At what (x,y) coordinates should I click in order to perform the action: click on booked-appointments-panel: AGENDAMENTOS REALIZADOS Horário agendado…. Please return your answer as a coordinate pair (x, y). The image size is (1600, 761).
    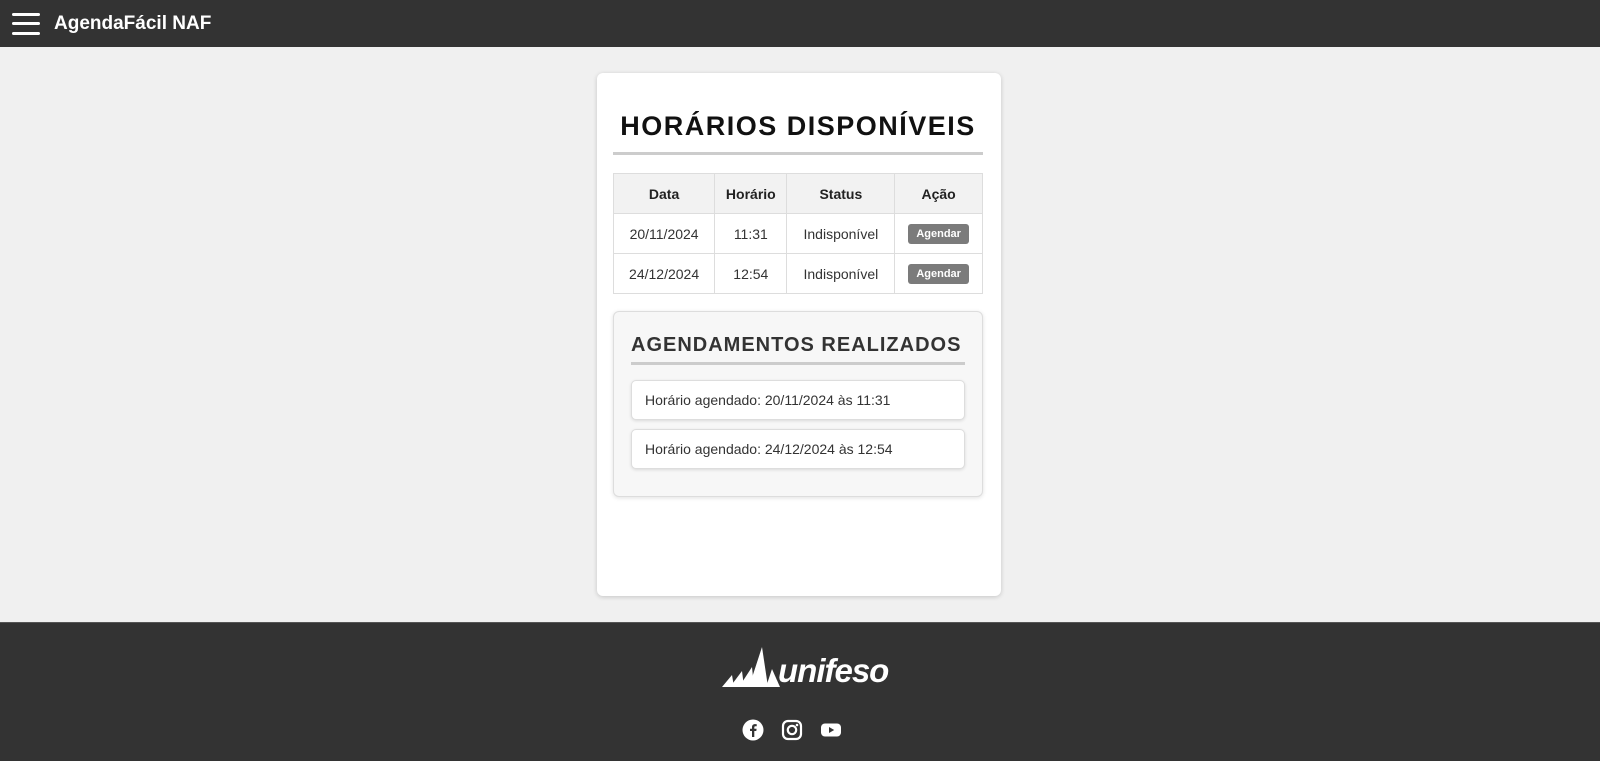
    Looking at the image, I should click on (798, 404).